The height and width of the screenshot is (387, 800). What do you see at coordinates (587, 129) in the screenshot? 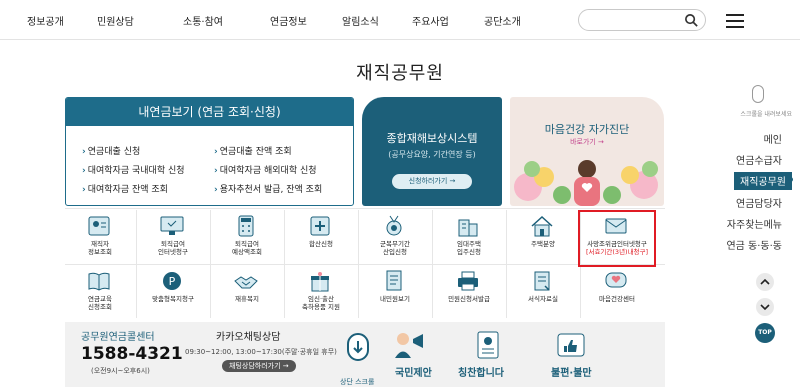
I see `mind-health-title: 마음건강 자가진단` at bounding box center [587, 129].